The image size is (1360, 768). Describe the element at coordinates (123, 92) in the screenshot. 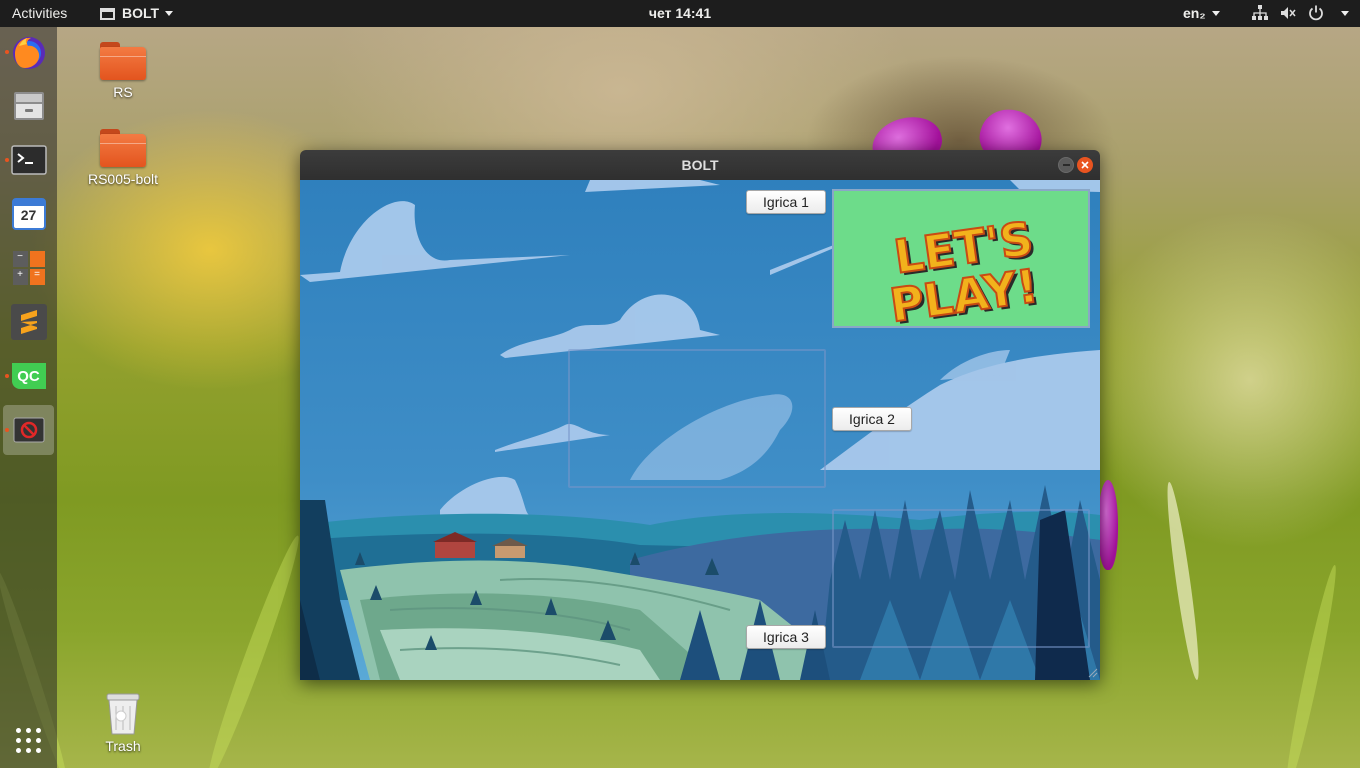

I see `desktop-icon-label: RS` at that location.